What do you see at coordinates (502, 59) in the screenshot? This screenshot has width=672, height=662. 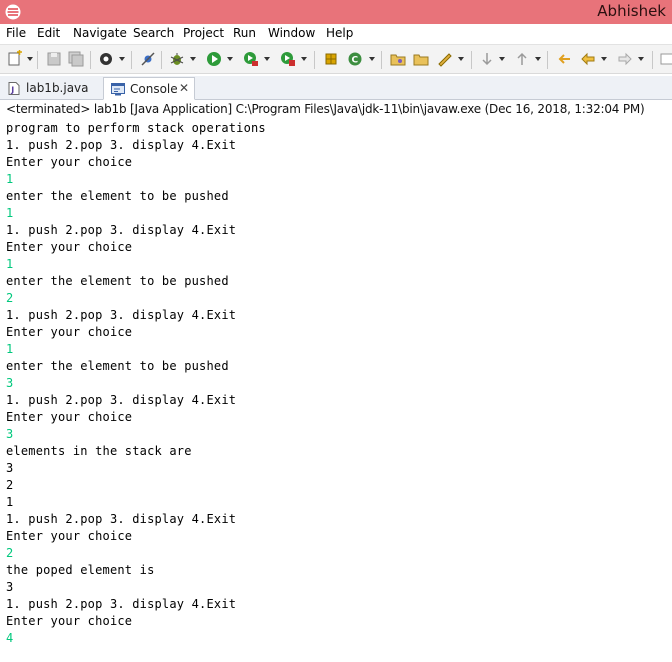 I see `next-annotation-dropdown-icon` at bounding box center [502, 59].